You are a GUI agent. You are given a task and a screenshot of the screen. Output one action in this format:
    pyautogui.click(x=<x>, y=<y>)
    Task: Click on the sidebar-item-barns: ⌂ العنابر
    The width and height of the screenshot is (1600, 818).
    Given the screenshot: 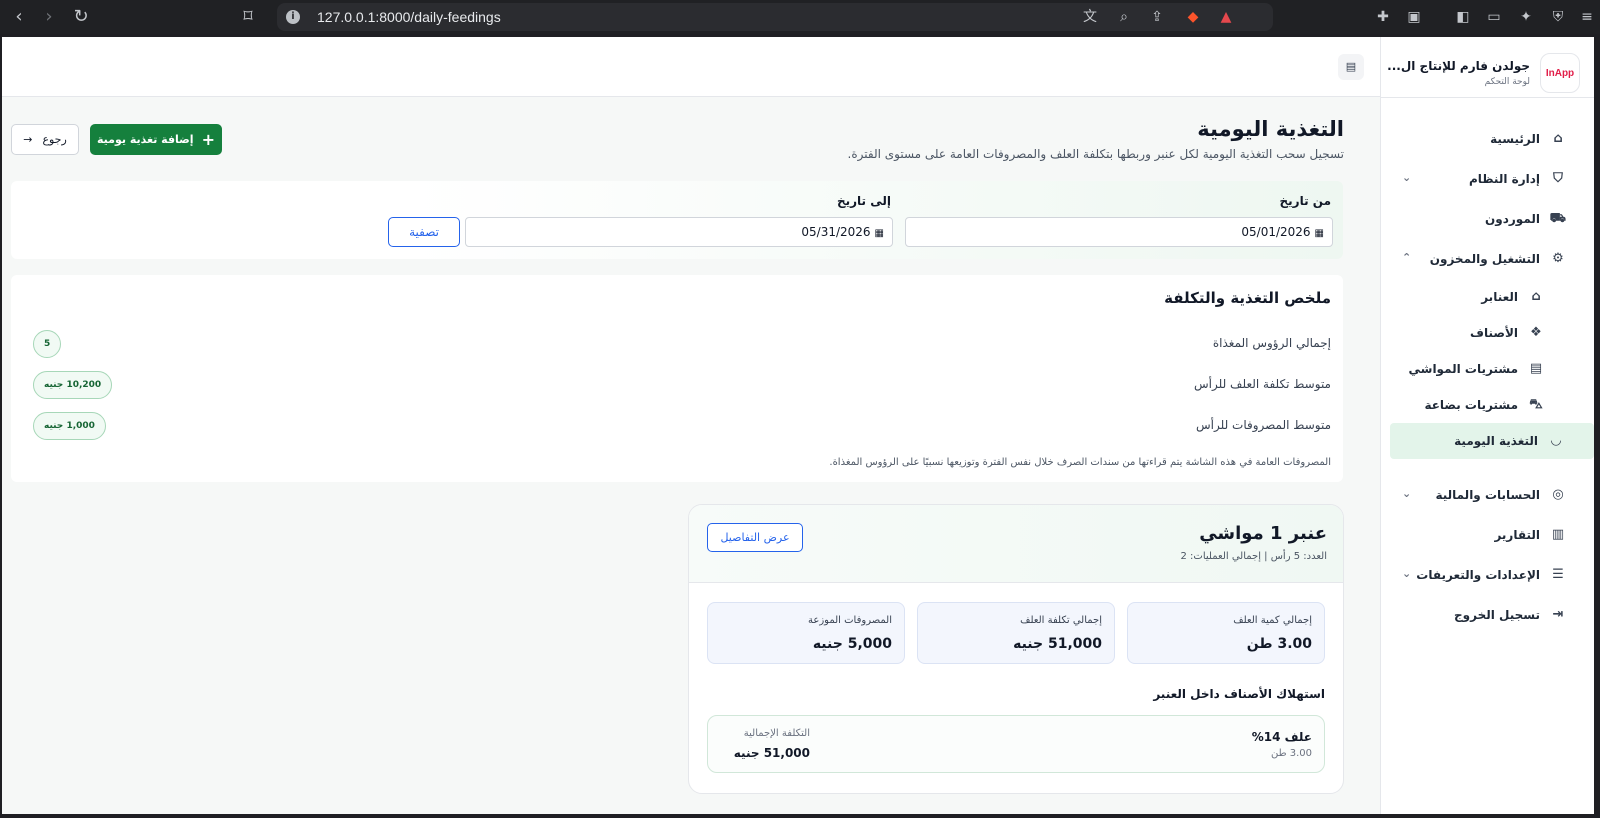 What is the action you would take?
    pyautogui.click(x=1482, y=297)
    